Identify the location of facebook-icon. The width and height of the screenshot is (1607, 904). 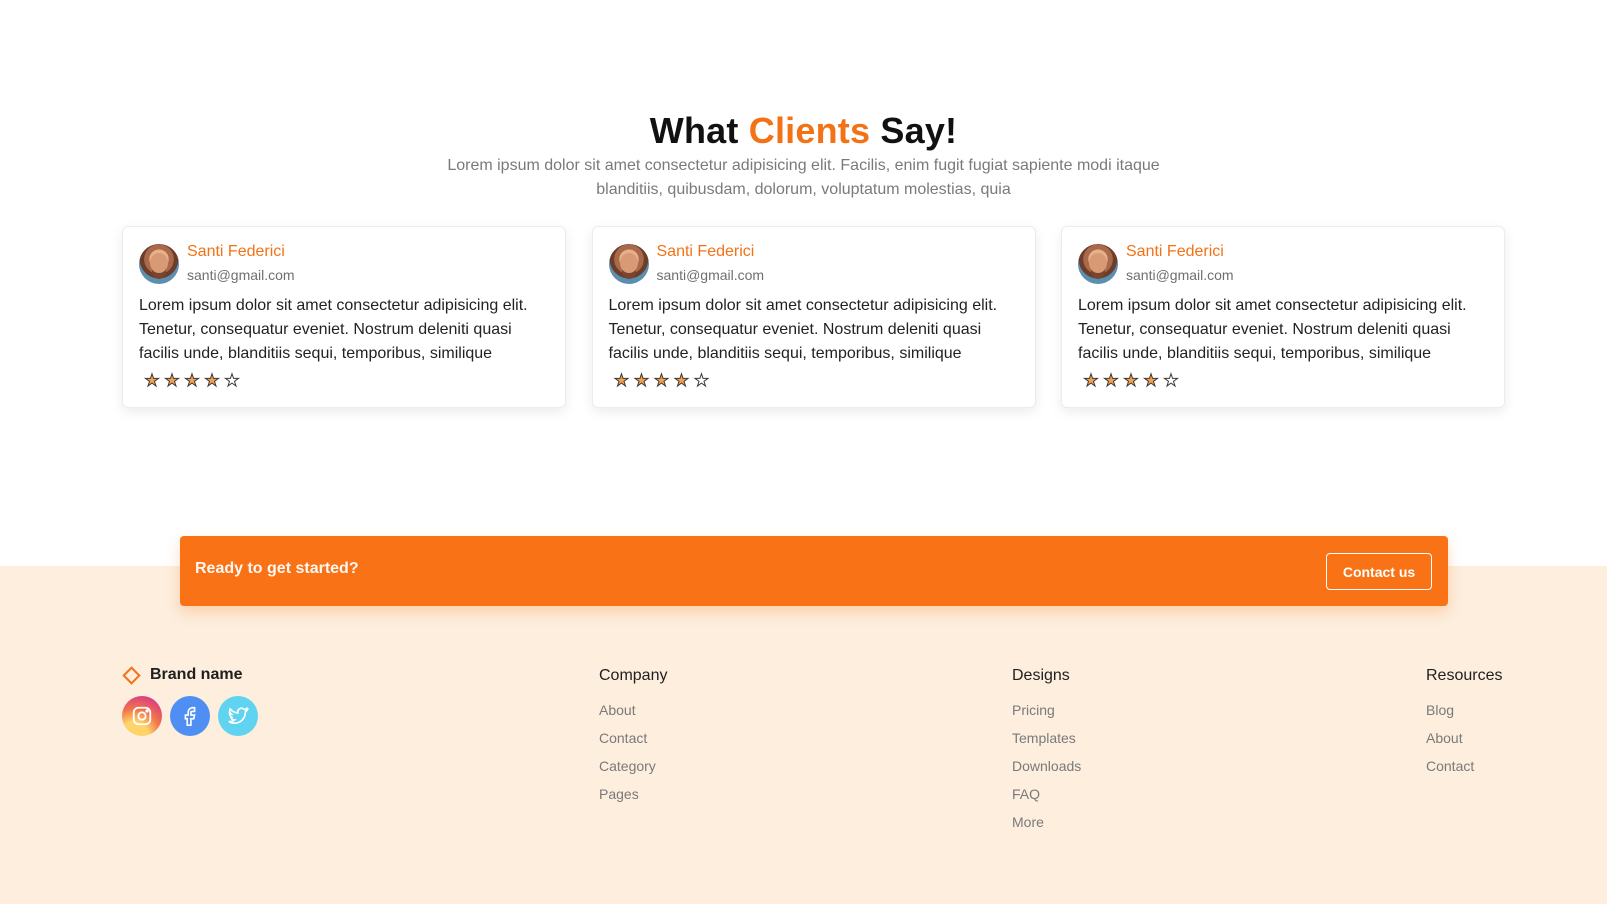
(190, 716).